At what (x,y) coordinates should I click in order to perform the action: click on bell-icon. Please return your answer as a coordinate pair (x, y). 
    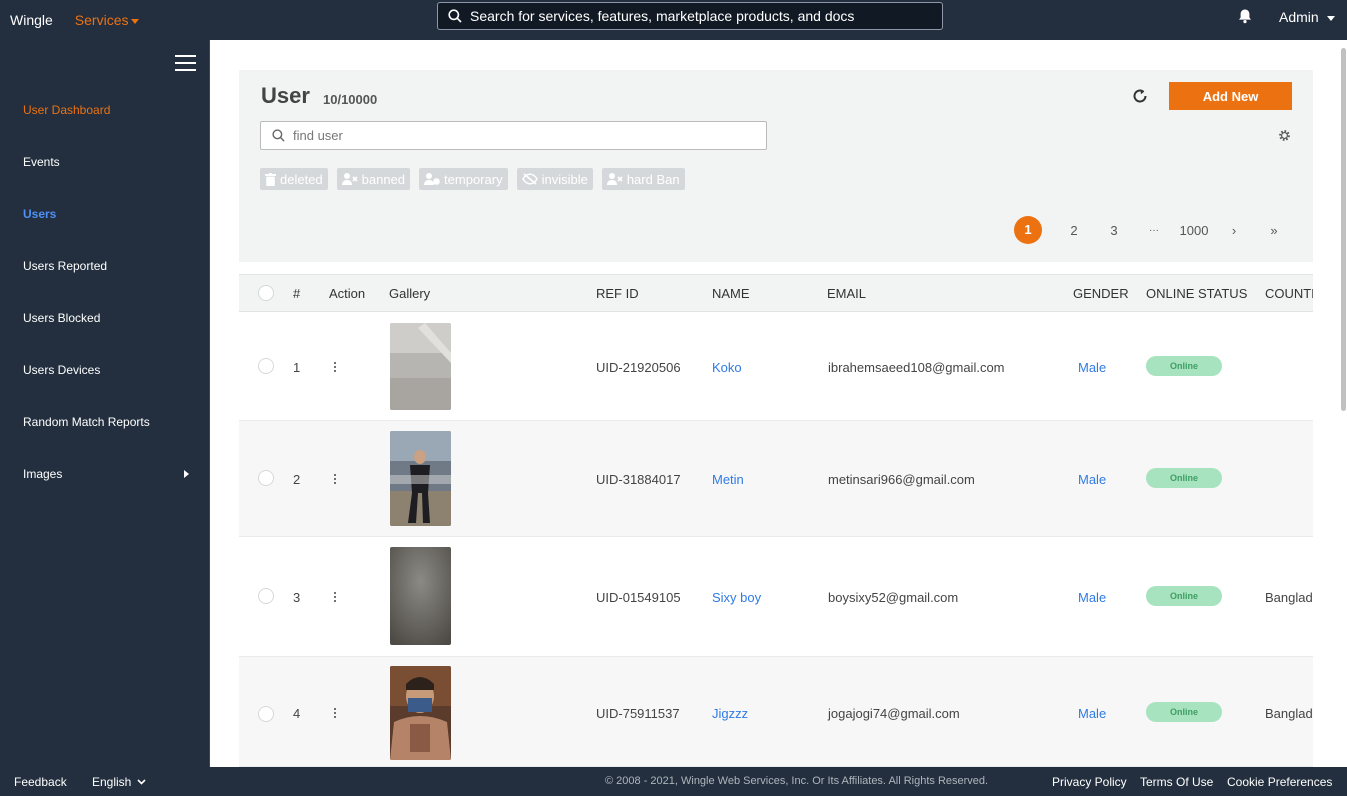
    Looking at the image, I should click on (1245, 16).